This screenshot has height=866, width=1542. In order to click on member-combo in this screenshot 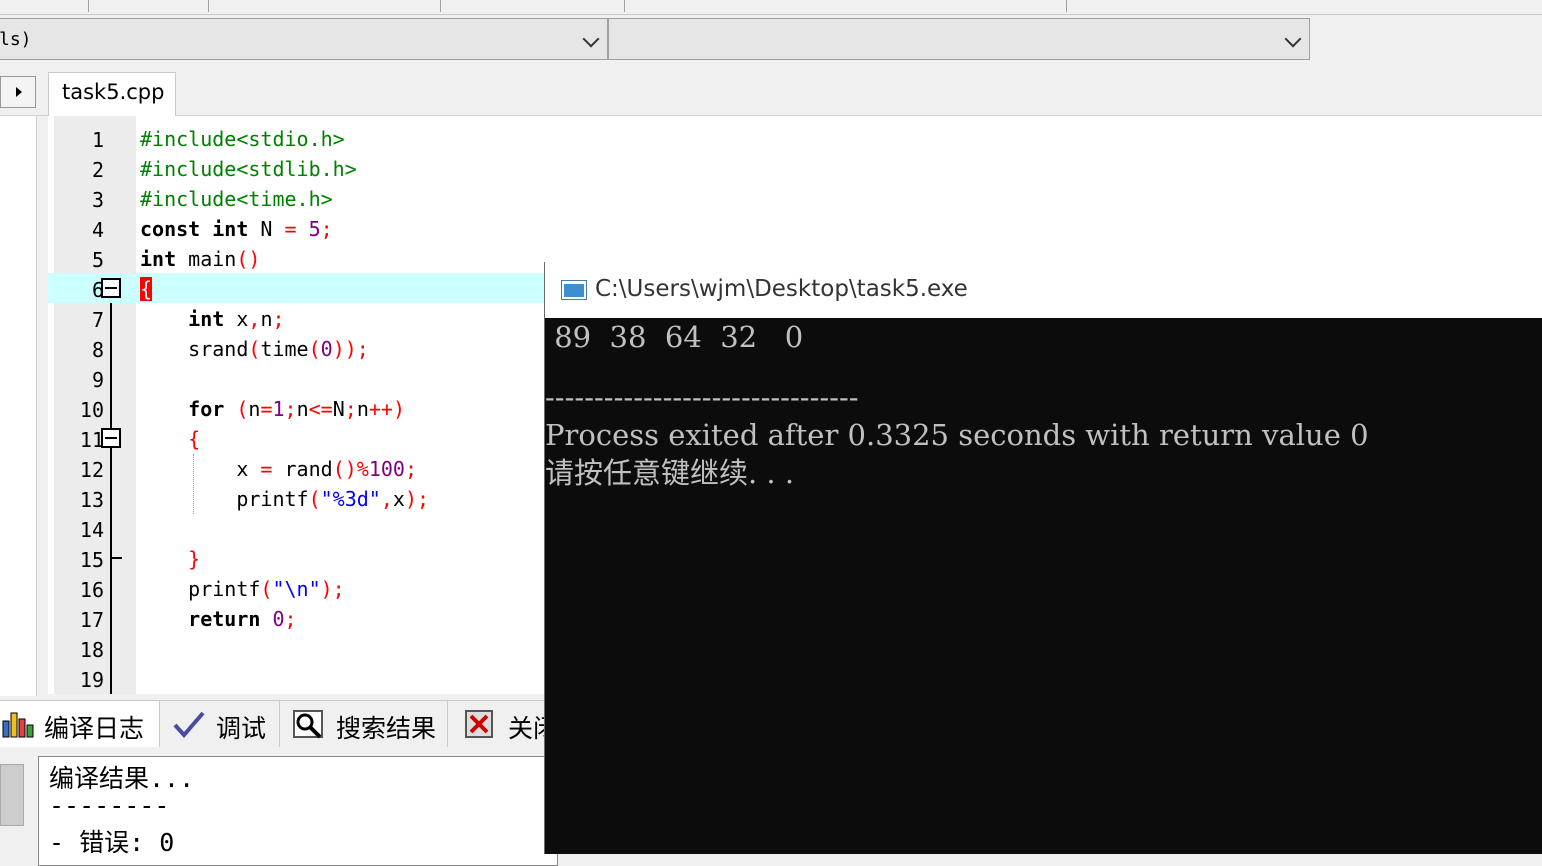, I will do `click(959, 39)`.